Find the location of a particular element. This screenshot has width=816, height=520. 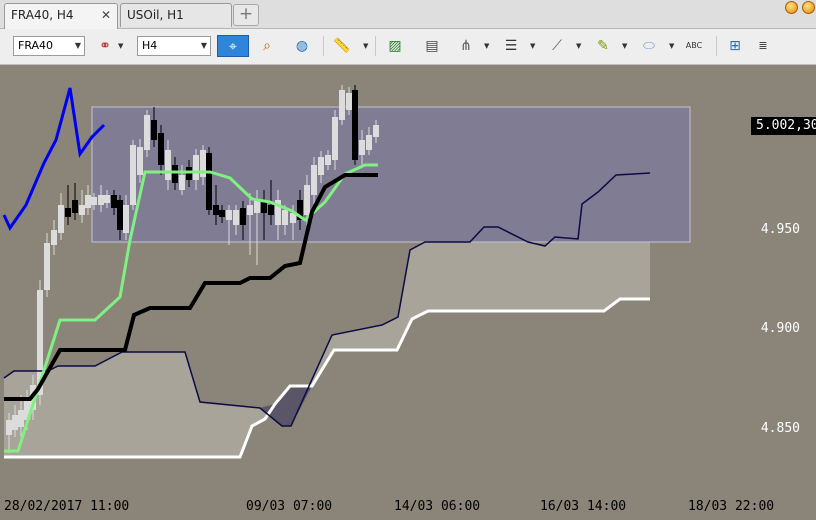

hierarchy-icon: ⊞ is located at coordinates (735, 46).